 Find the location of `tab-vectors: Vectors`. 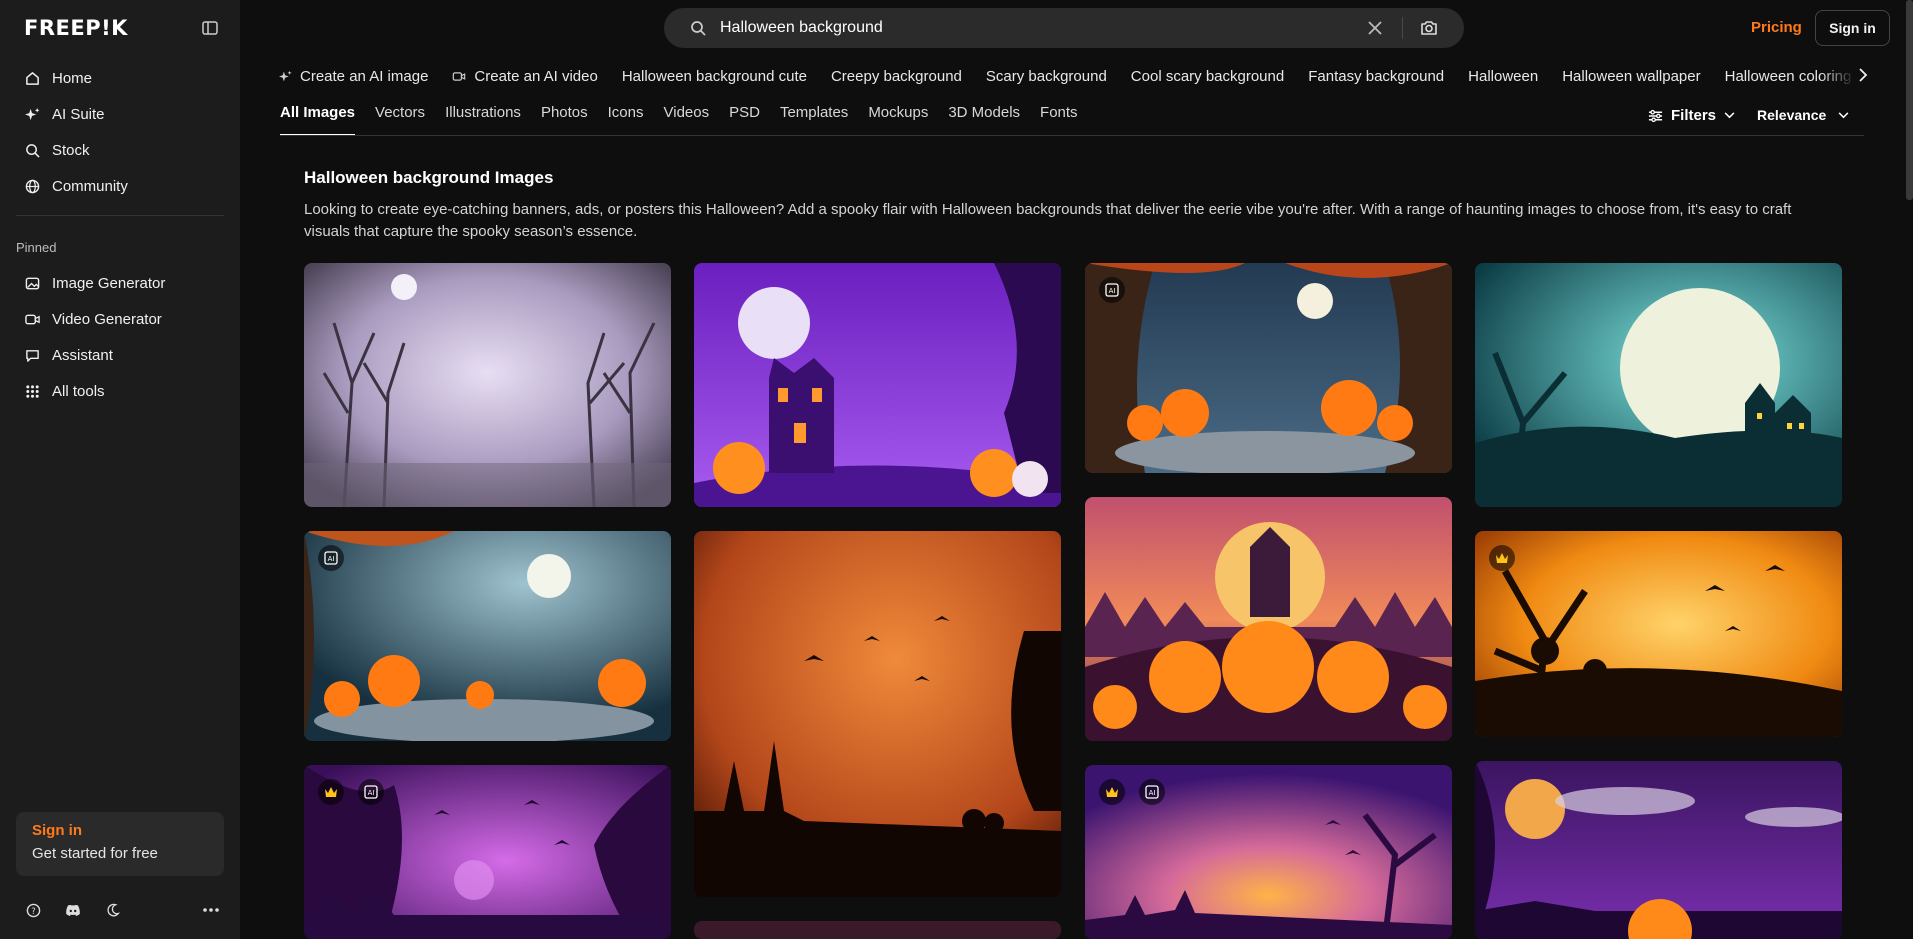

tab-vectors: Vectors is located at coordinates (400, 120).